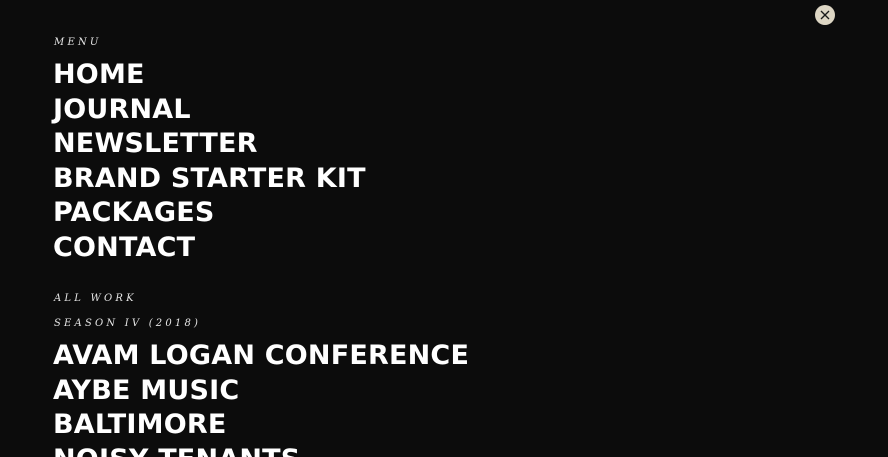 This screenshot has height=457, width=888. What do you see at coordinates (78, 42) in the screenshot?
I see `menu-label: MENU` at bounding box center [78, 42].